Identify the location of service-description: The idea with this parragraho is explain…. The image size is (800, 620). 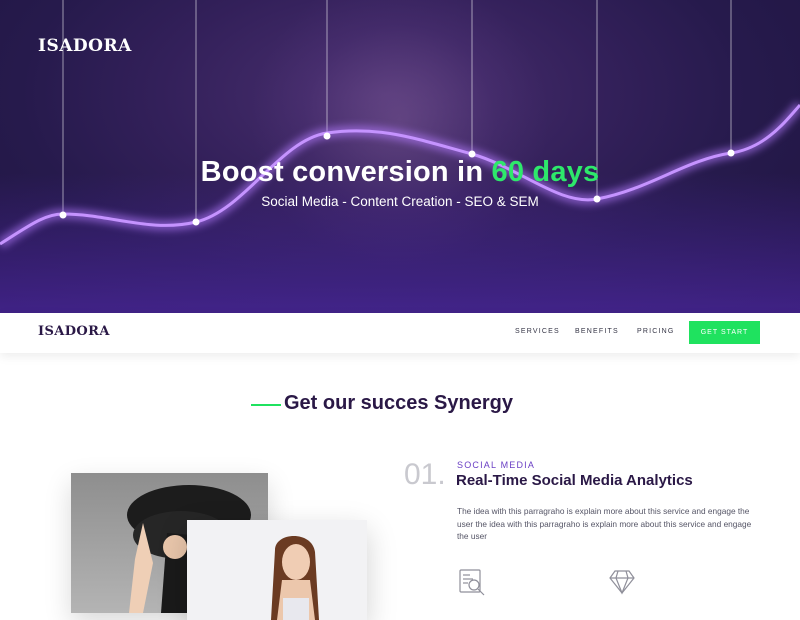
(604, 523).